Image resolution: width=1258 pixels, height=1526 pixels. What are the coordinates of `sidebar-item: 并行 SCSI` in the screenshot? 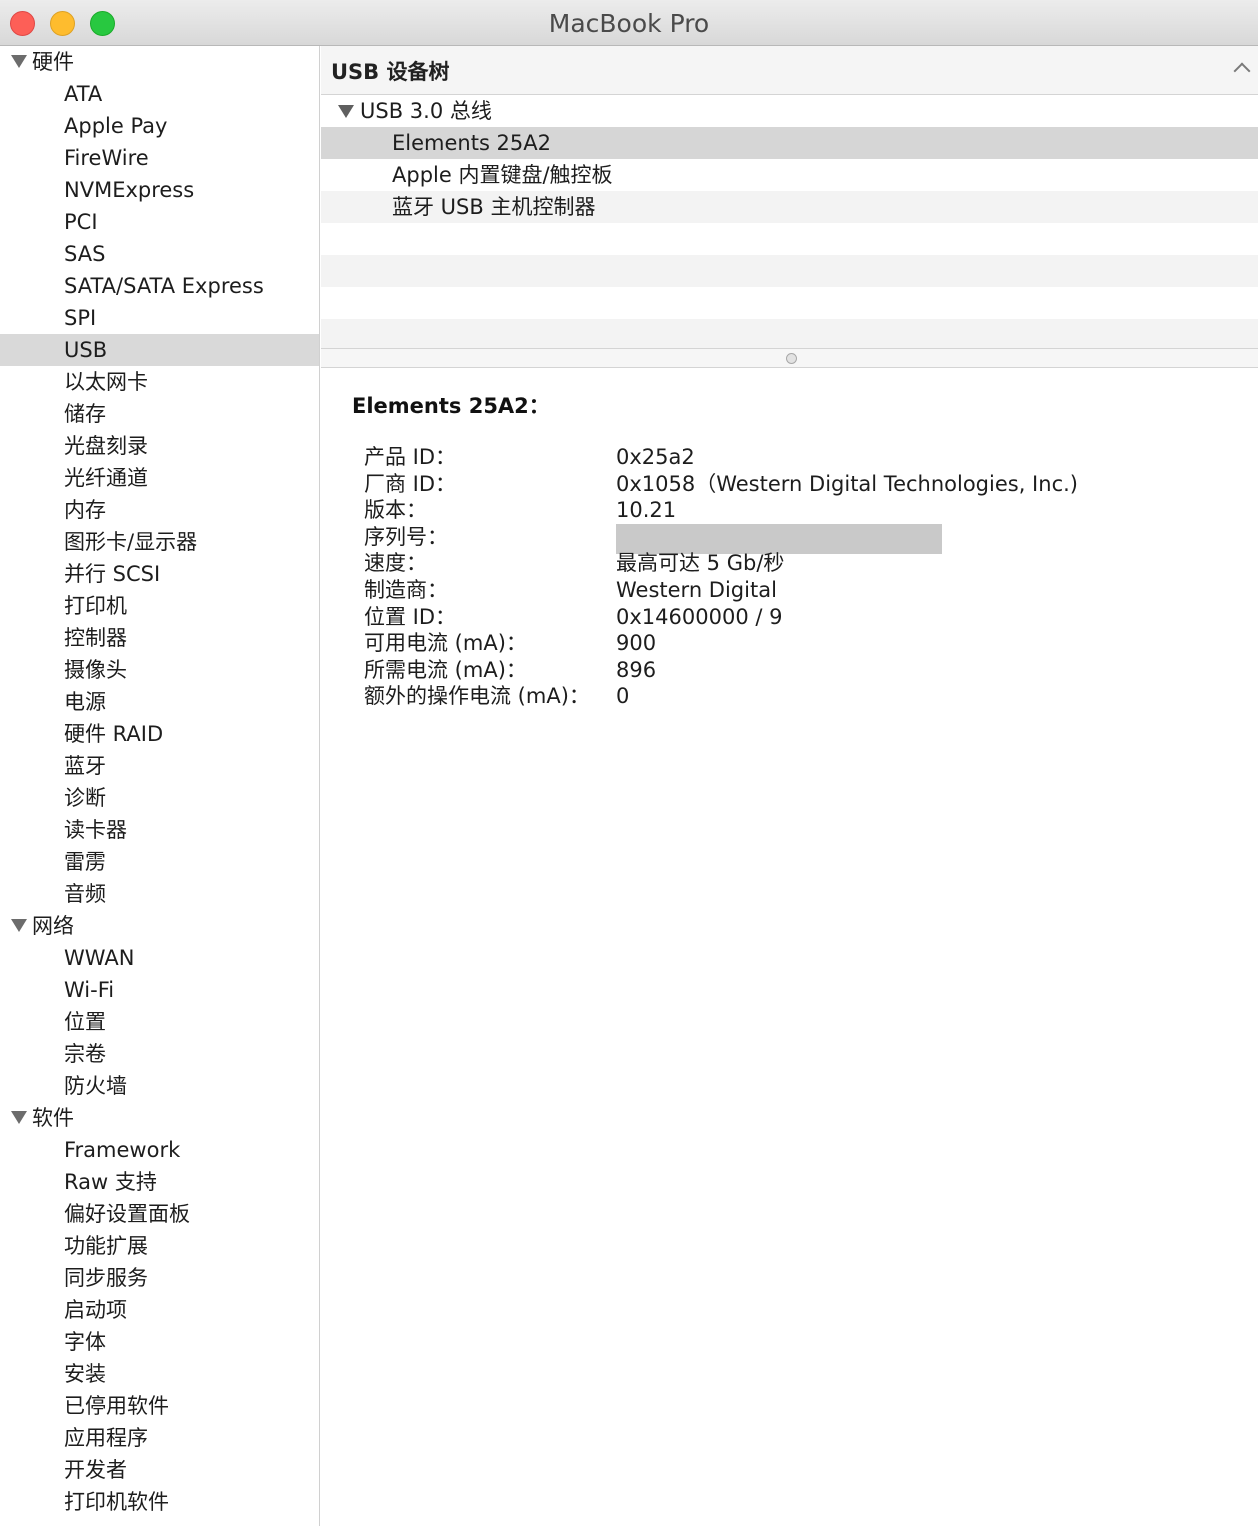 It's located at (159, 574).